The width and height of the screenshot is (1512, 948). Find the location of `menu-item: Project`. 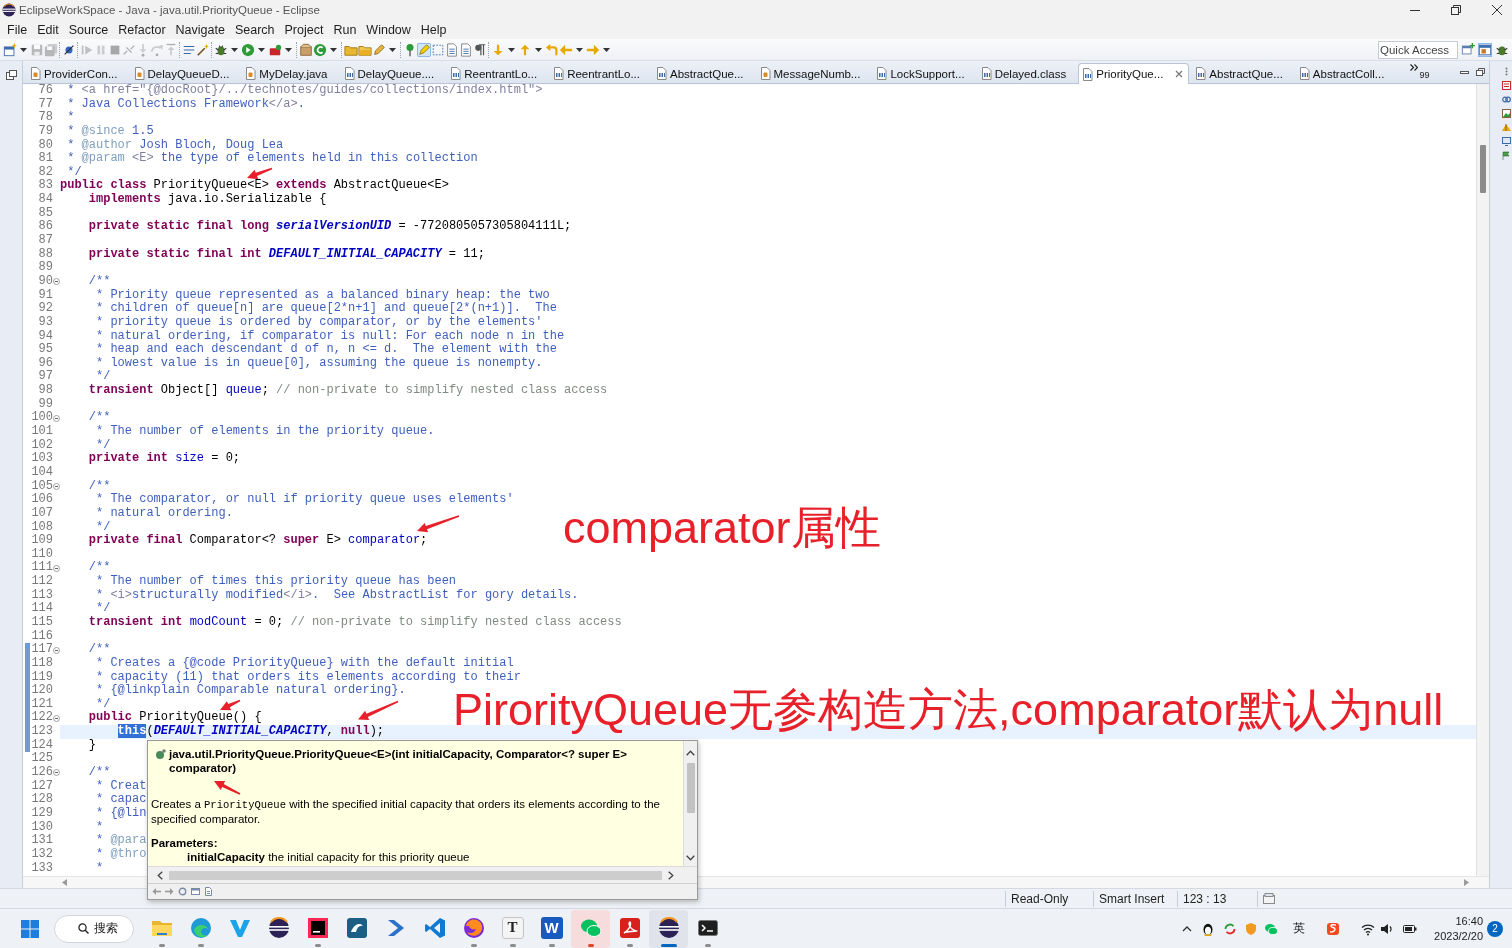

menu-item: Project is located at coordinates (304, 29).